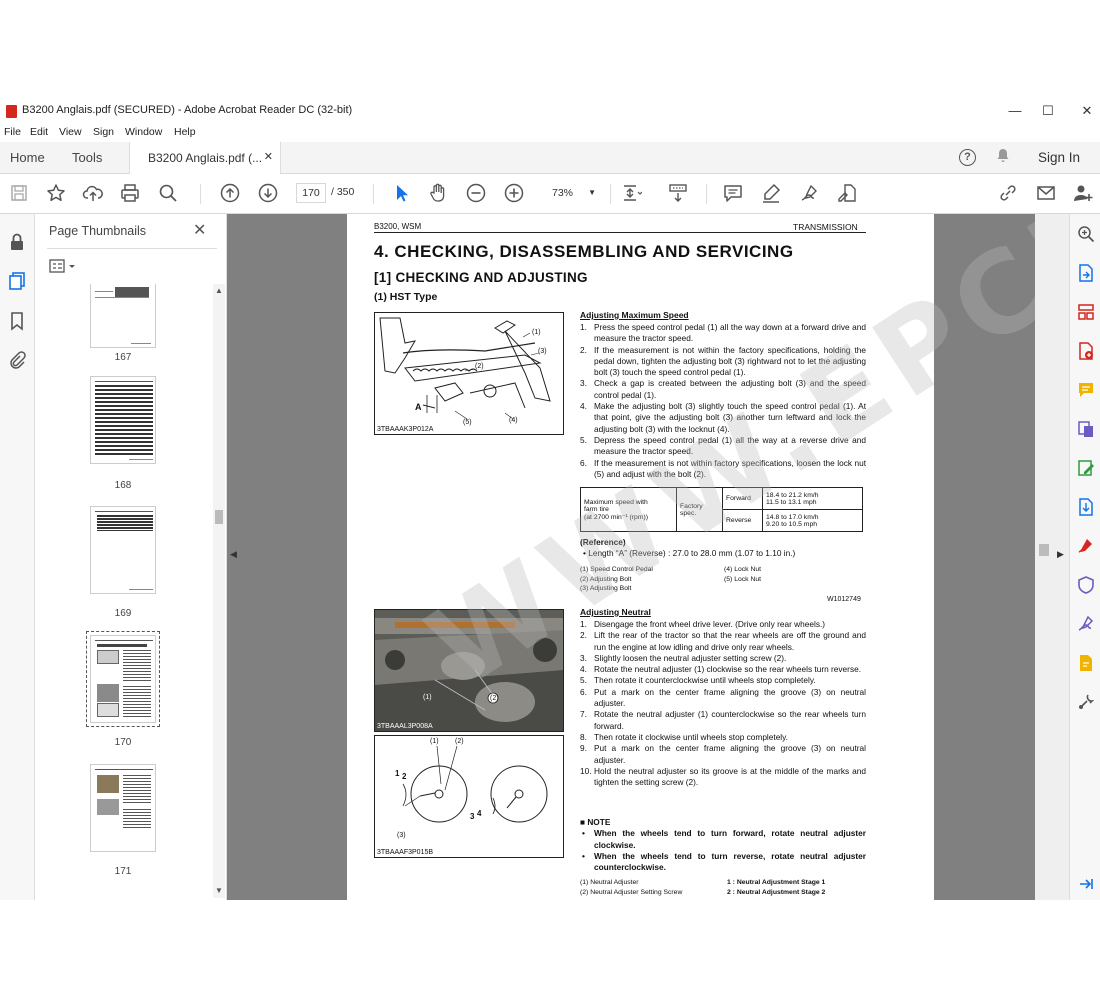  What do you see at coordinates (809, 193) in the screenshot?
I see `draw-icon` at bounding box center [809, 193].